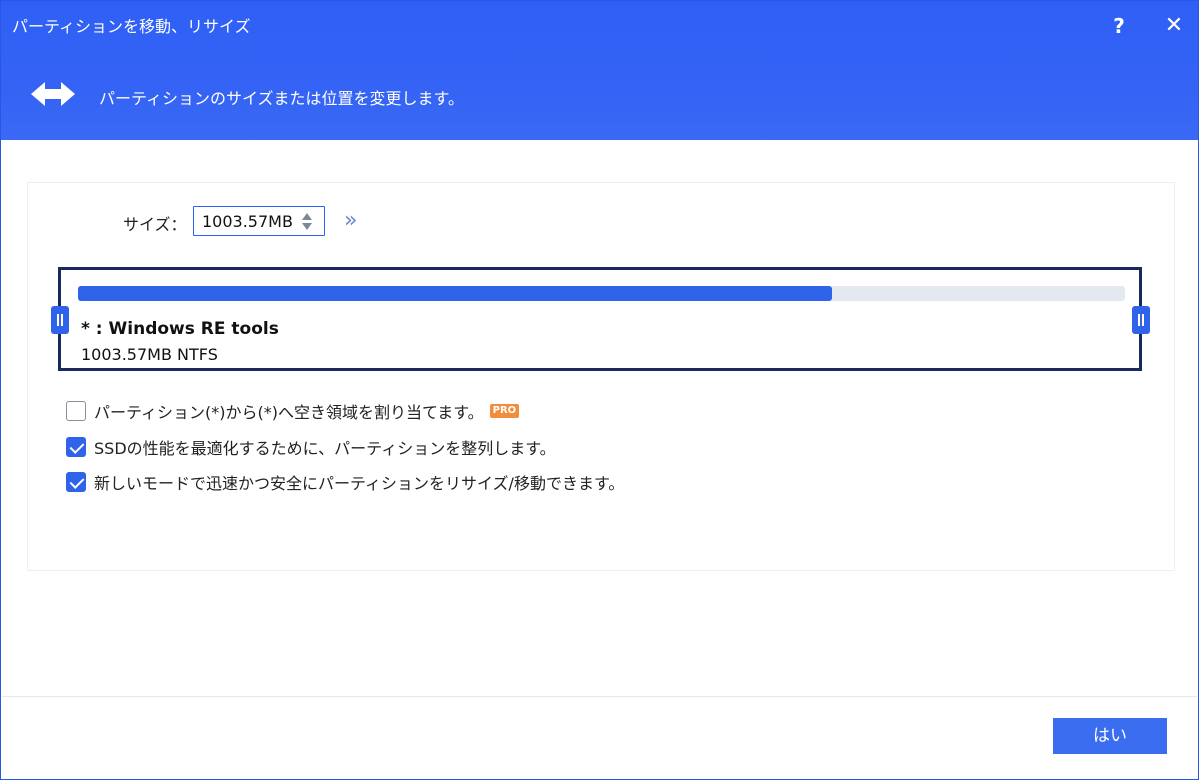 The width and height of the screenshot is (1199, 780). I want to click on resize-handle-right, so click(1141, 320).